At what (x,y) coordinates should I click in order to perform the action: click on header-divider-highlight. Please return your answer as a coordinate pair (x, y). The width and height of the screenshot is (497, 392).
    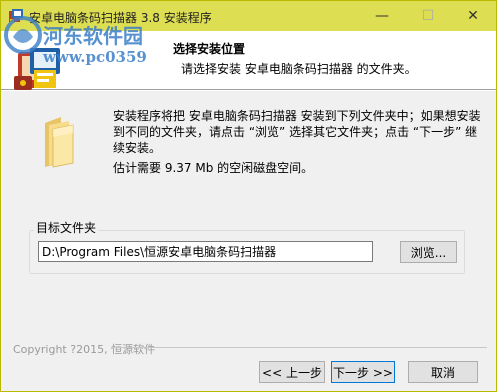
    Looking at the image, I should click on (248, 90).